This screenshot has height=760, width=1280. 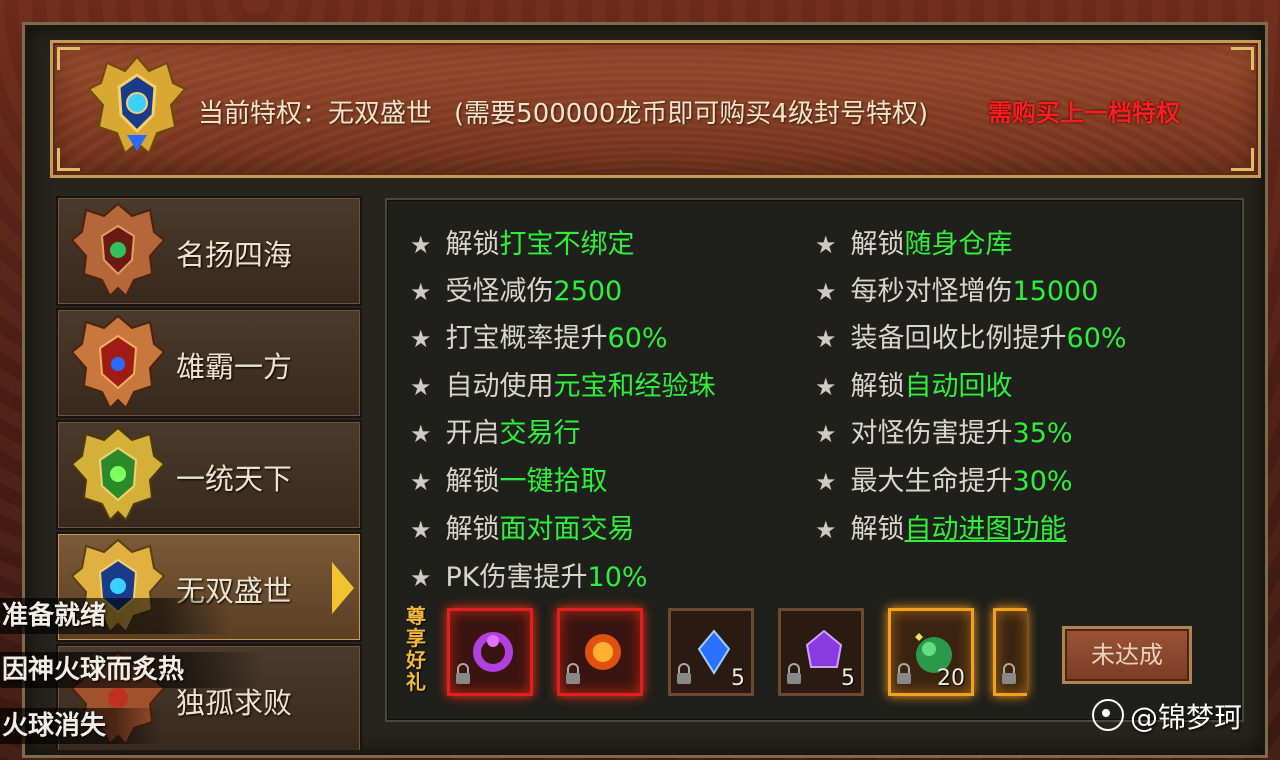 I want to click on tier-label: 雄霸一方, so click(x=234, y=367).